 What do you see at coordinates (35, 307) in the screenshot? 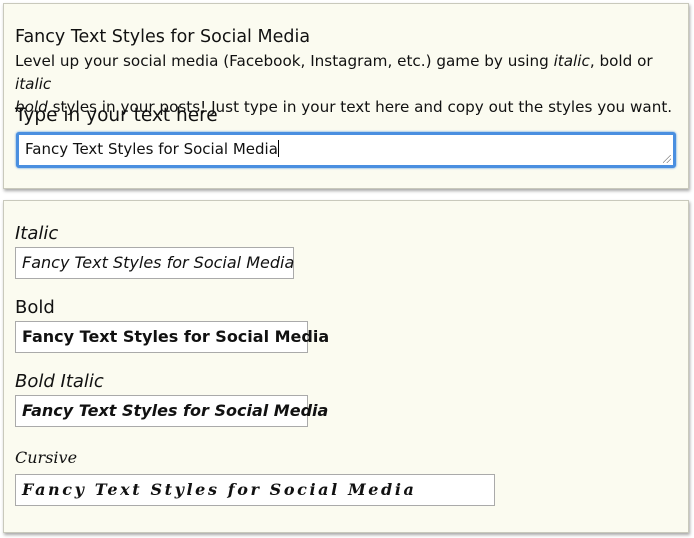
I see `bold-style-label: Bold` at bounding box center [35, 307].